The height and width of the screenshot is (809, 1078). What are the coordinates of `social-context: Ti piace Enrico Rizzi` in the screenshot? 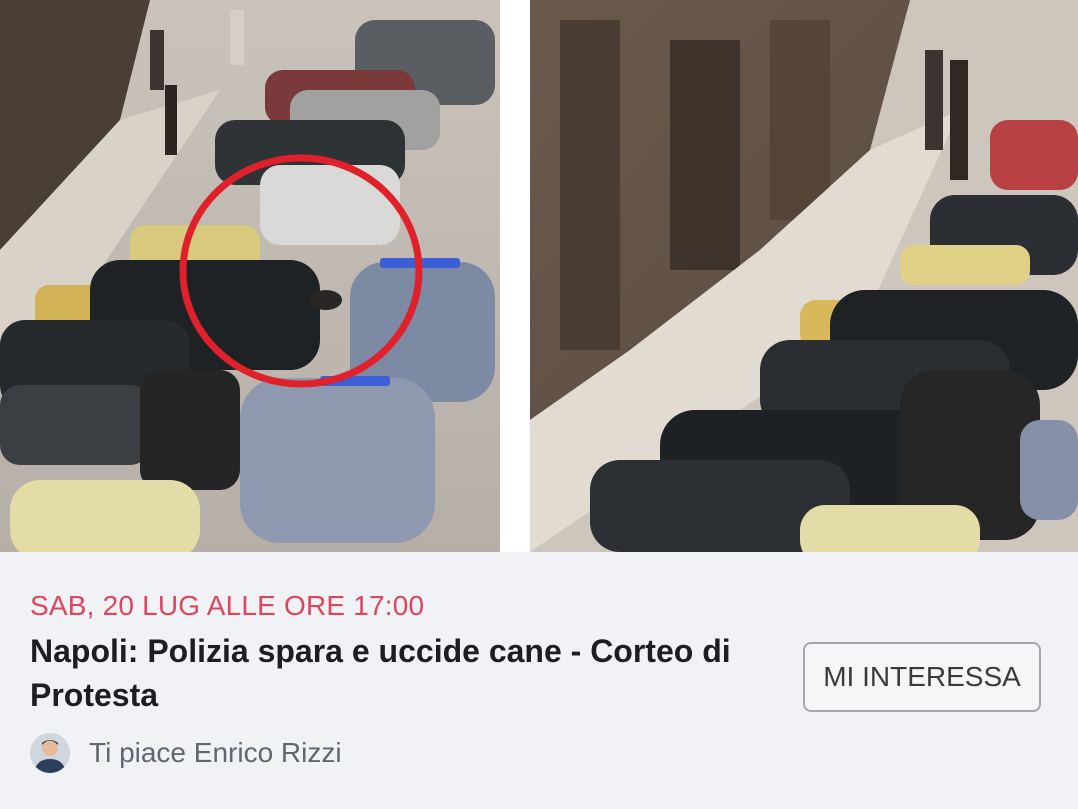 It's located at (186, 753).